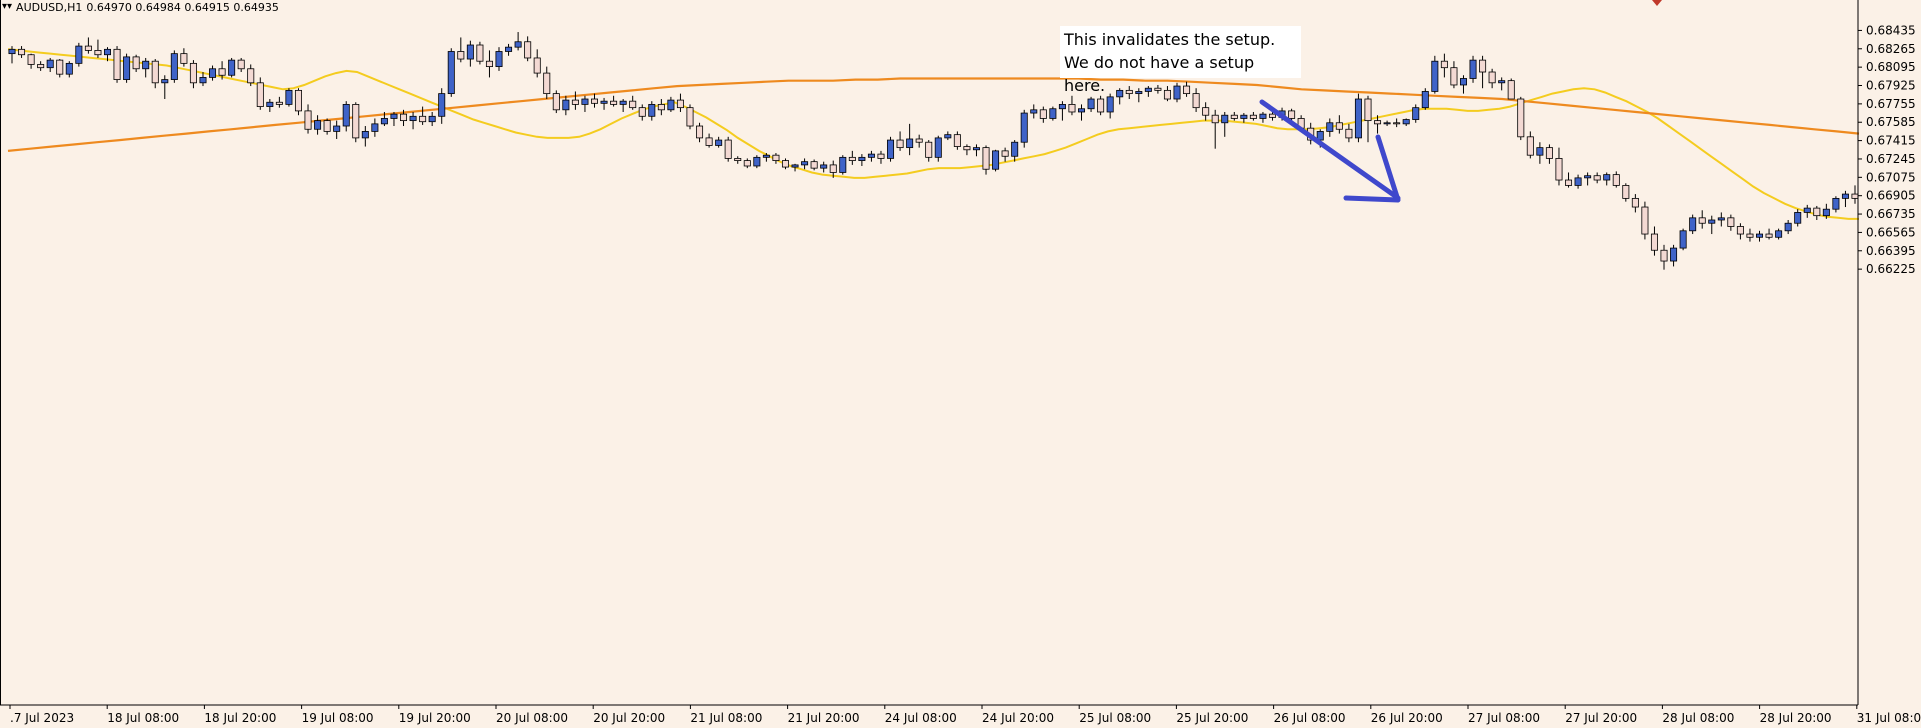 The width and height of the screenshot is (1921, 728). I want to click on x-tick-label: 28 Jul 20:00, so click(1796, 718).